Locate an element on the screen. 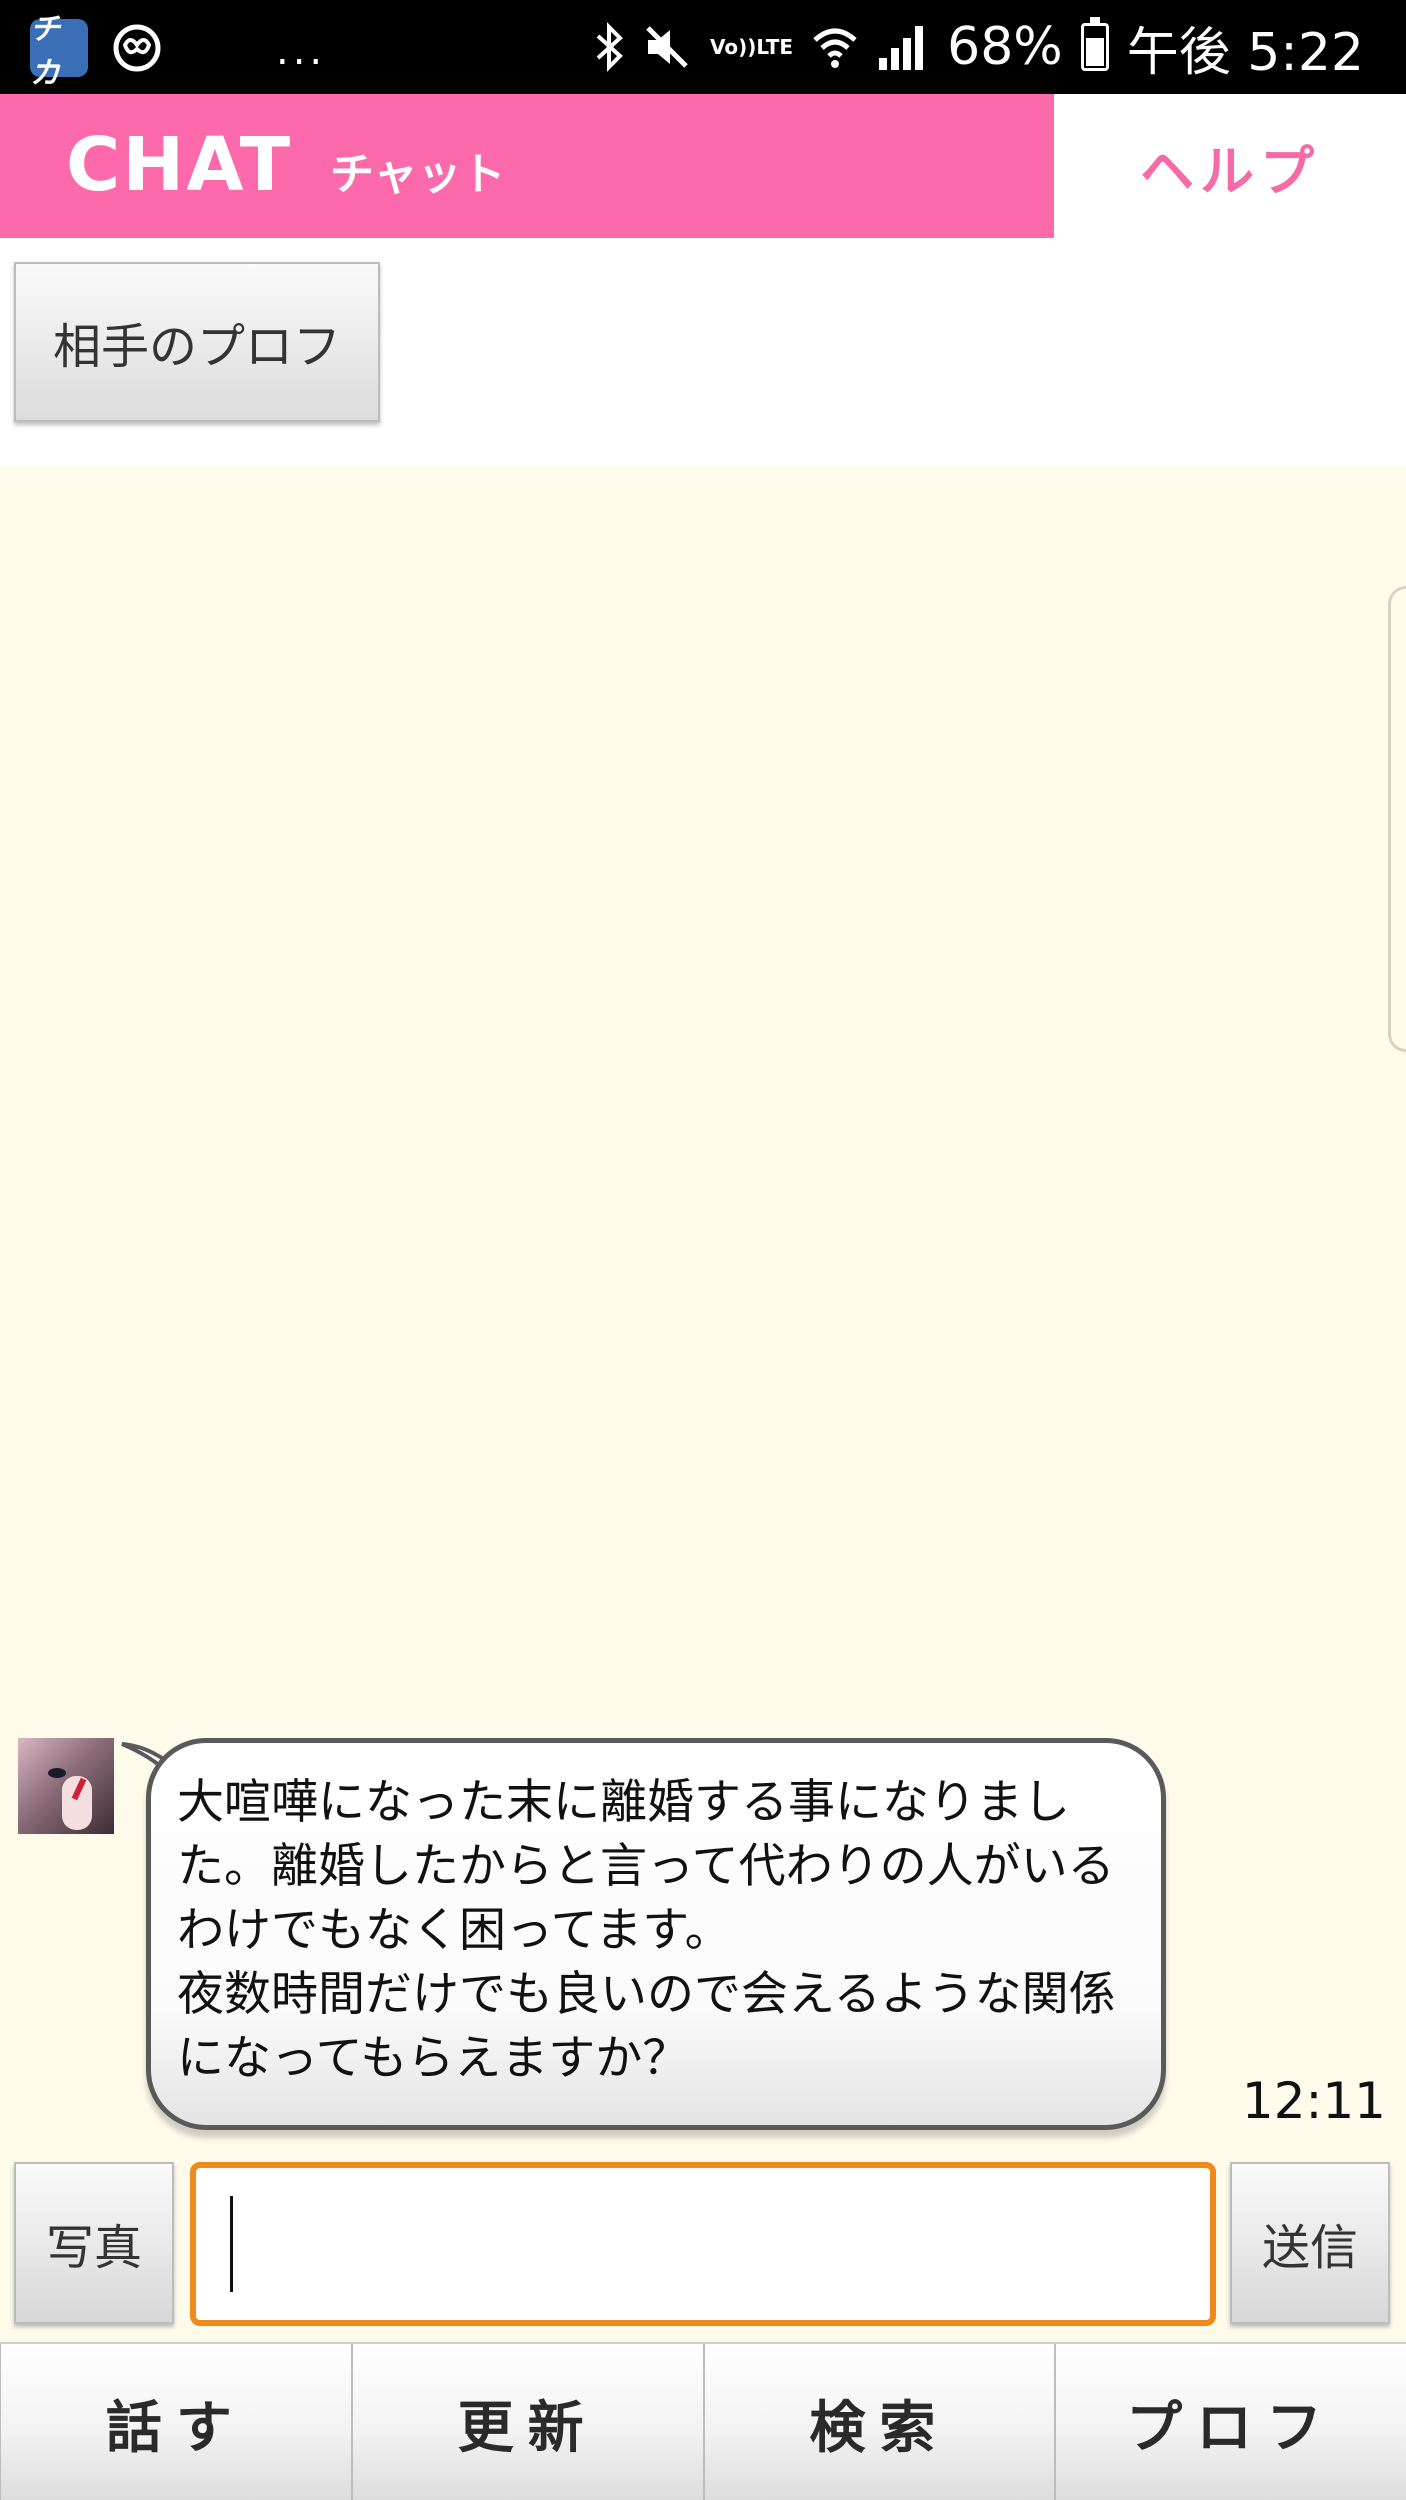 This screenshot has width=1406, height=2500. help-link: ヘルプ is located at coordinates (1230, 166).